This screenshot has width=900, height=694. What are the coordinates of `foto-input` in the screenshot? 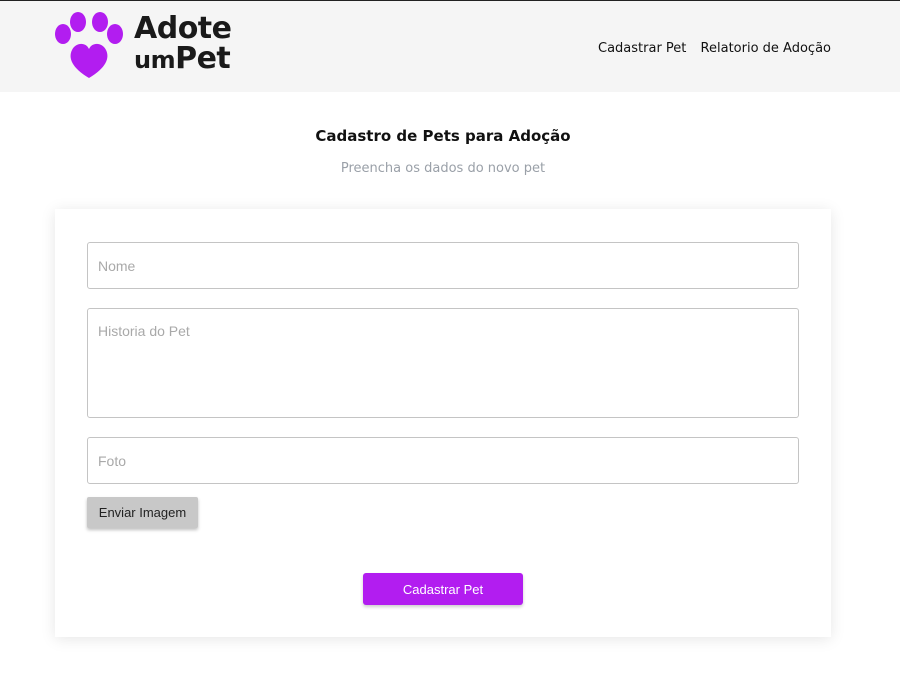 It's located at (443, 460).